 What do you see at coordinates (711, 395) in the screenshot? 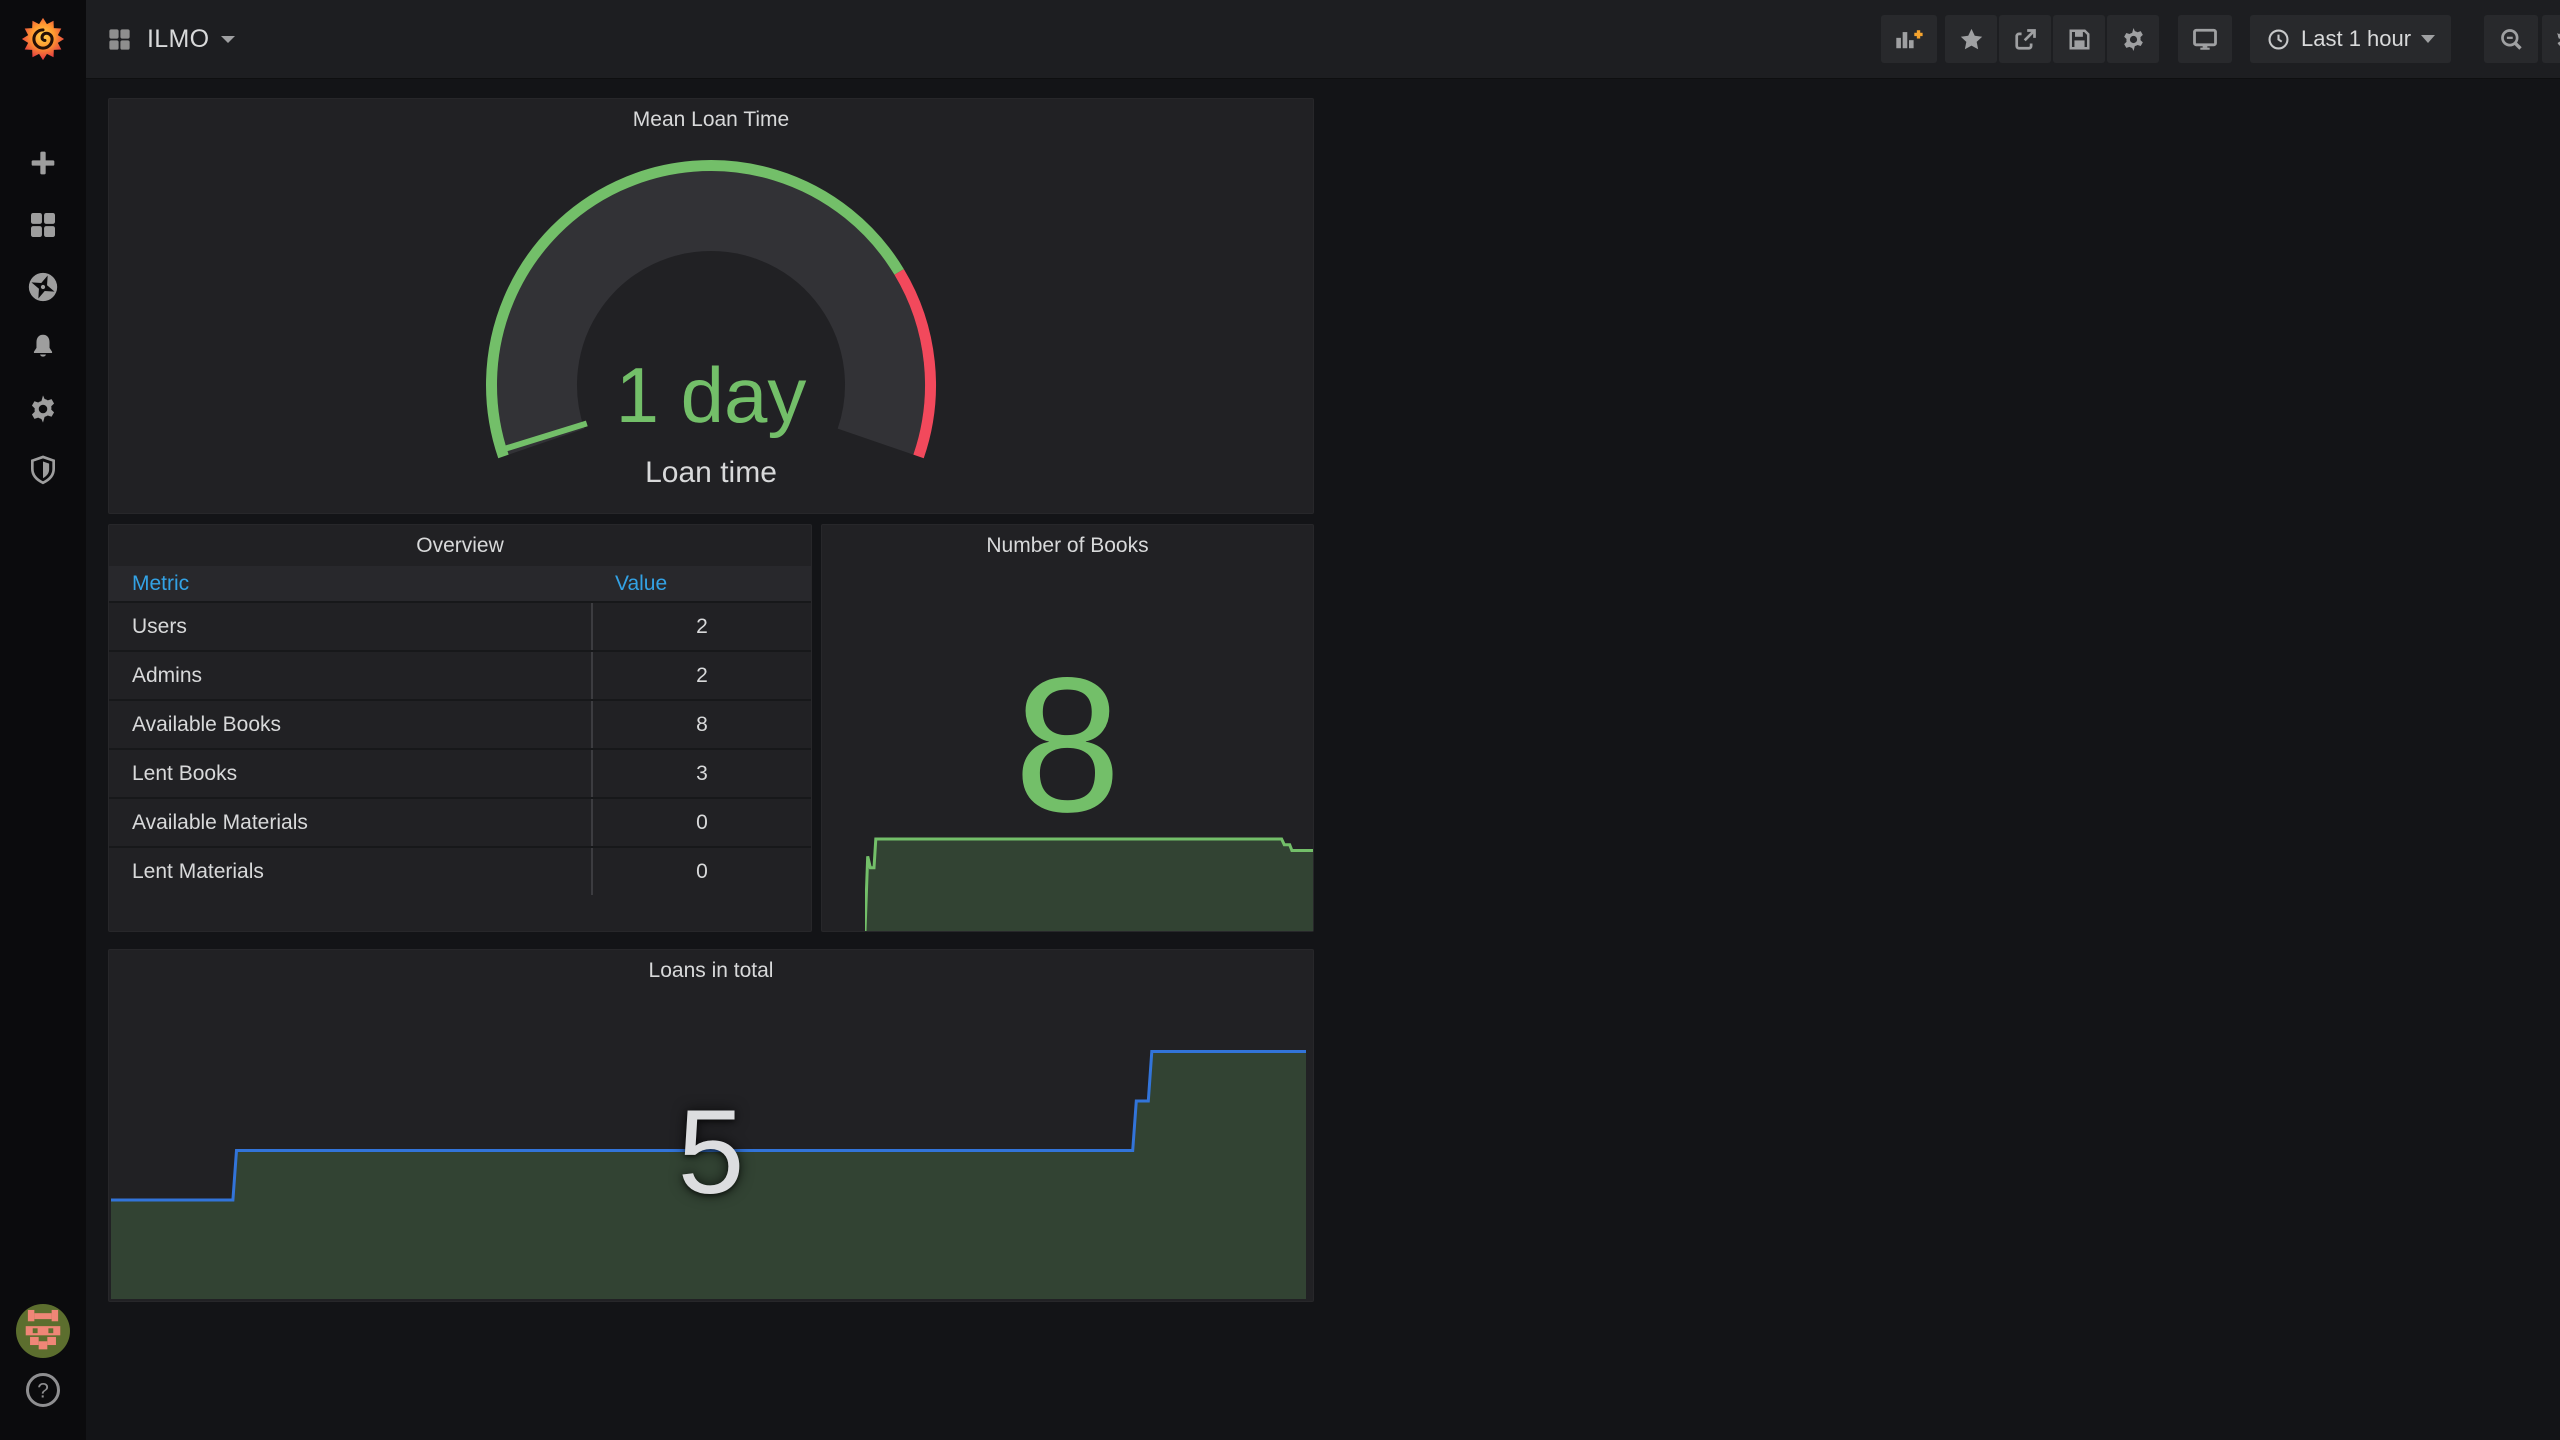
I see `gauge-value: 1 day` at bounding box center [711, 395].